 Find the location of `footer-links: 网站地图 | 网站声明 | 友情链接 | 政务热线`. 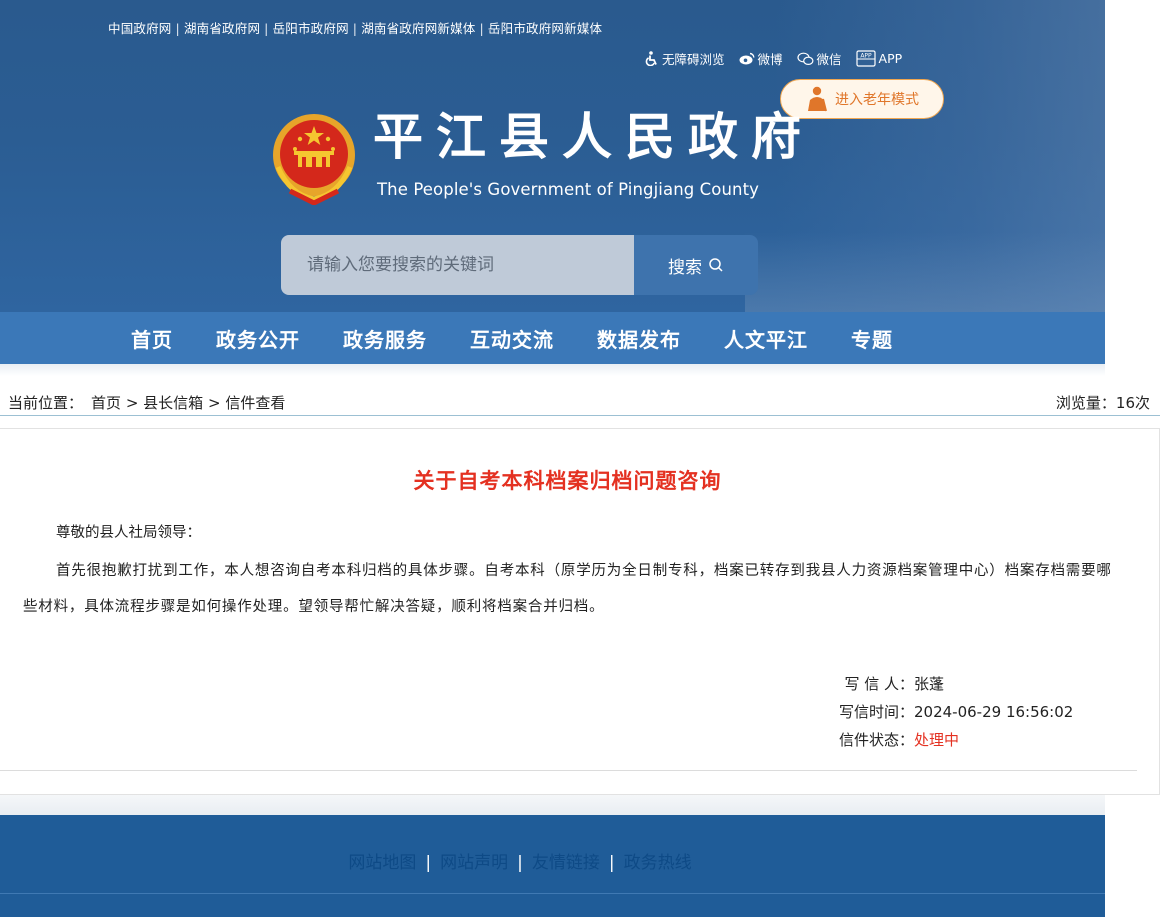

footer-links: 网站地图 | 网站声明 | 友情链接 | 政务热线 is located at coordinates (520, 860).